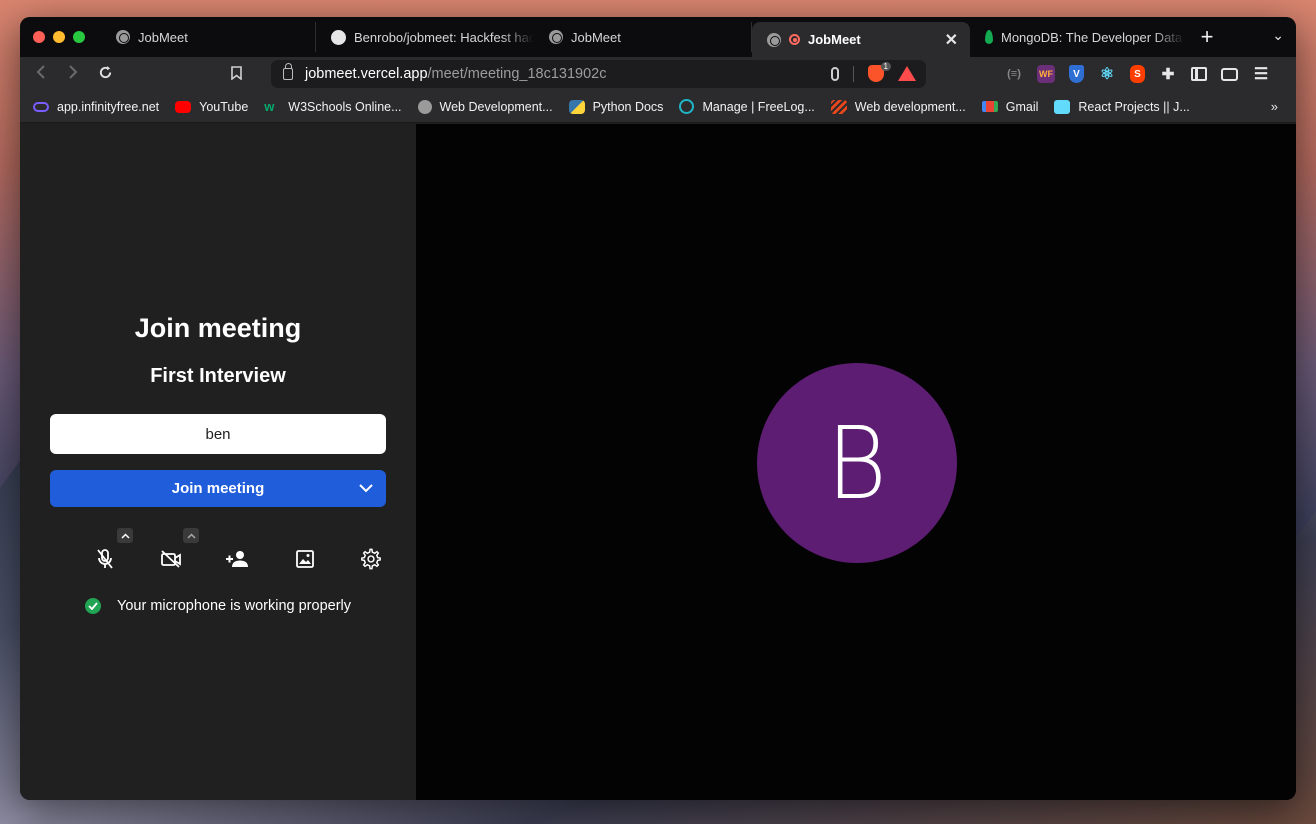 The width and height of the screenshot is (1316, 824). I want to click on forward-arrow-icon, so click(73, 72).